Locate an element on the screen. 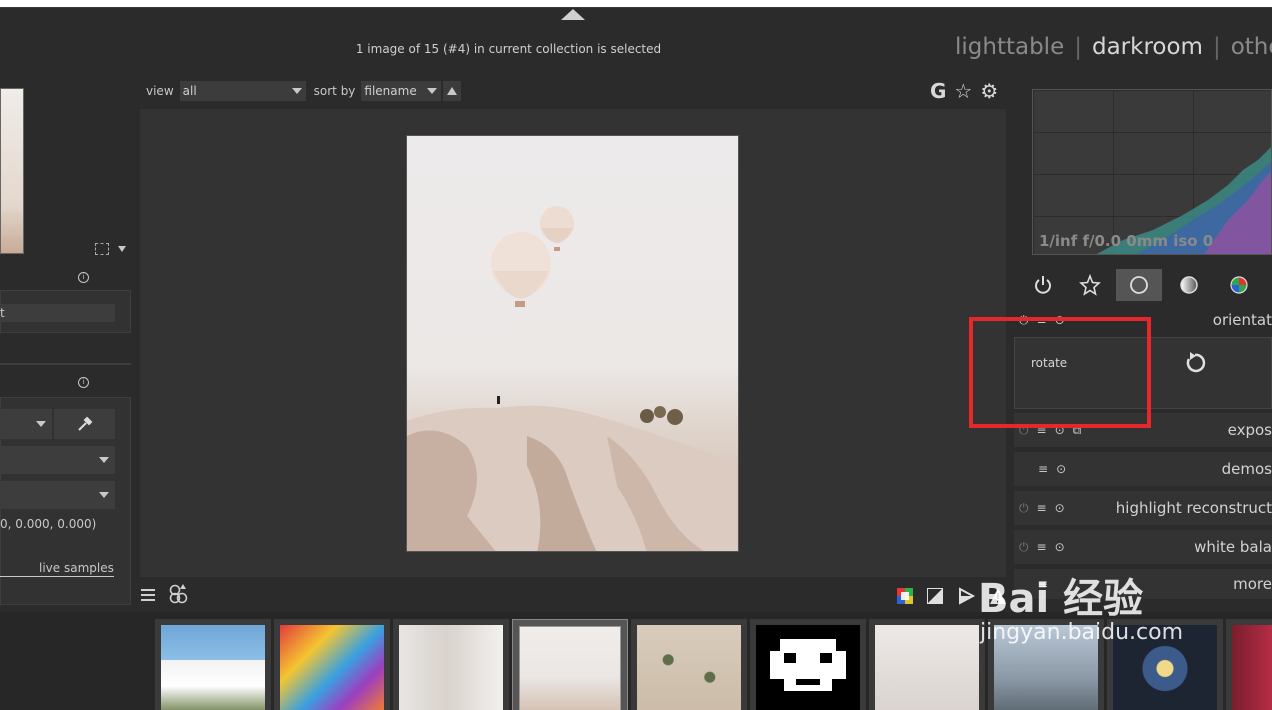 This screenshot has width=1272, height=710. grouping-icon: G is located at coordinates (938, 91).